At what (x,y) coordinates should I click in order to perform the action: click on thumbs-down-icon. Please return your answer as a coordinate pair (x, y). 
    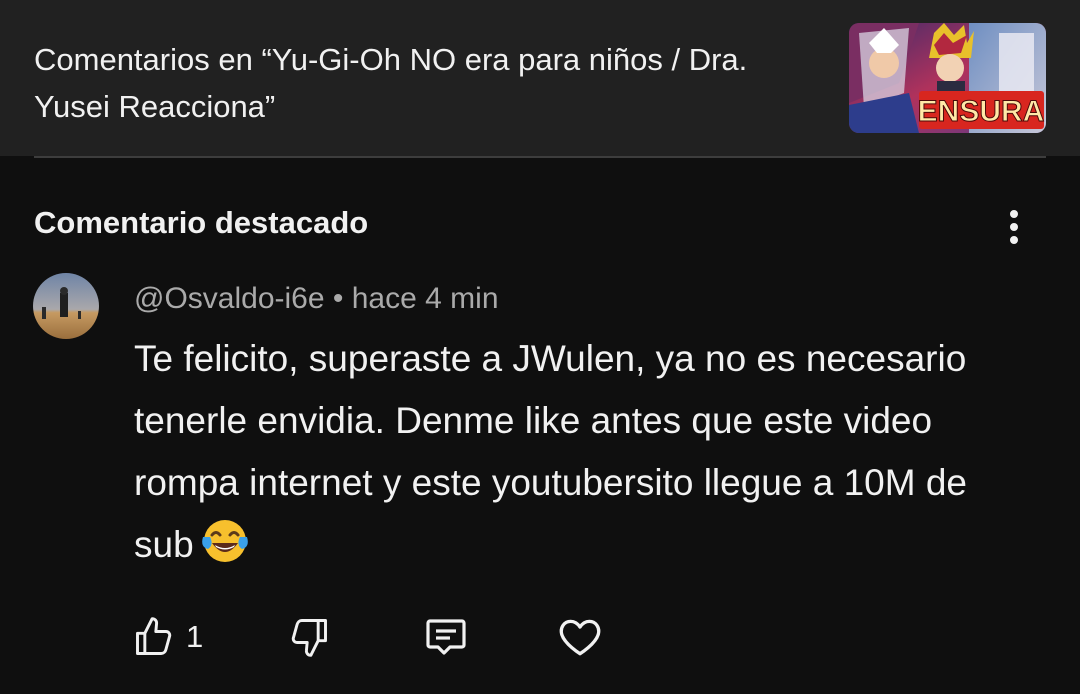
    Looking at the image, I should click on (309, 638).